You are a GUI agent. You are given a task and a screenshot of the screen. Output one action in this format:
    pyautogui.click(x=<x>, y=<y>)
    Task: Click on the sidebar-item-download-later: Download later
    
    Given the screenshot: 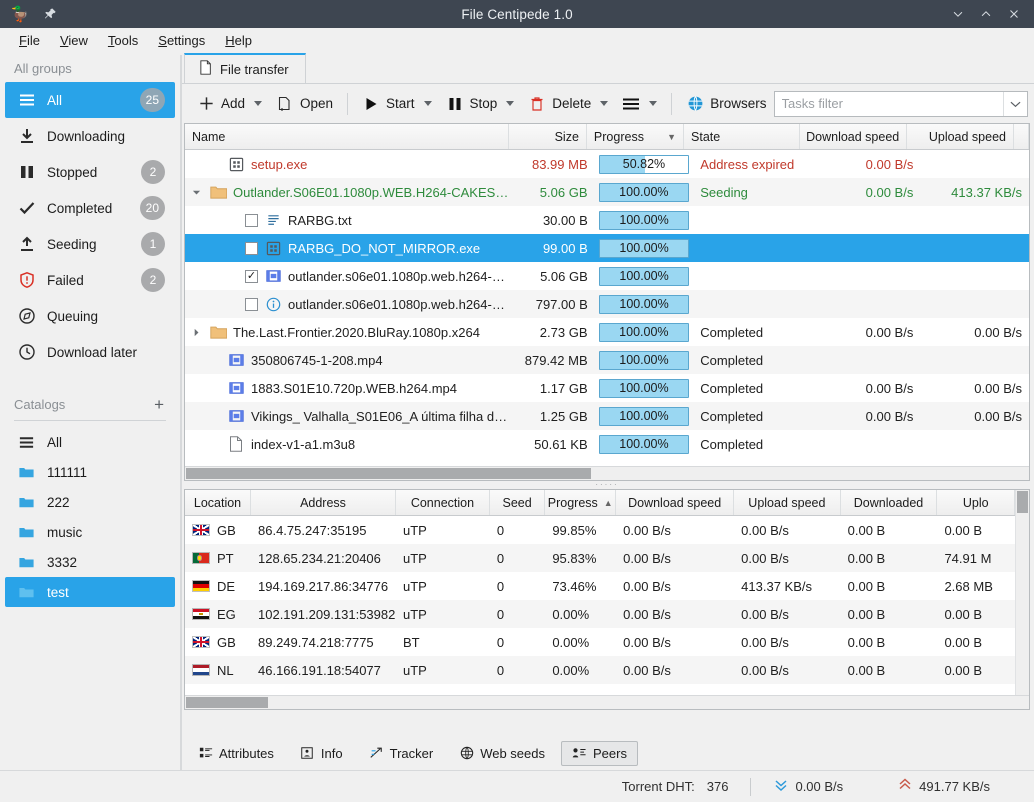 What is the action you would take?
    pyautogui.click(x=90, y=352)
    